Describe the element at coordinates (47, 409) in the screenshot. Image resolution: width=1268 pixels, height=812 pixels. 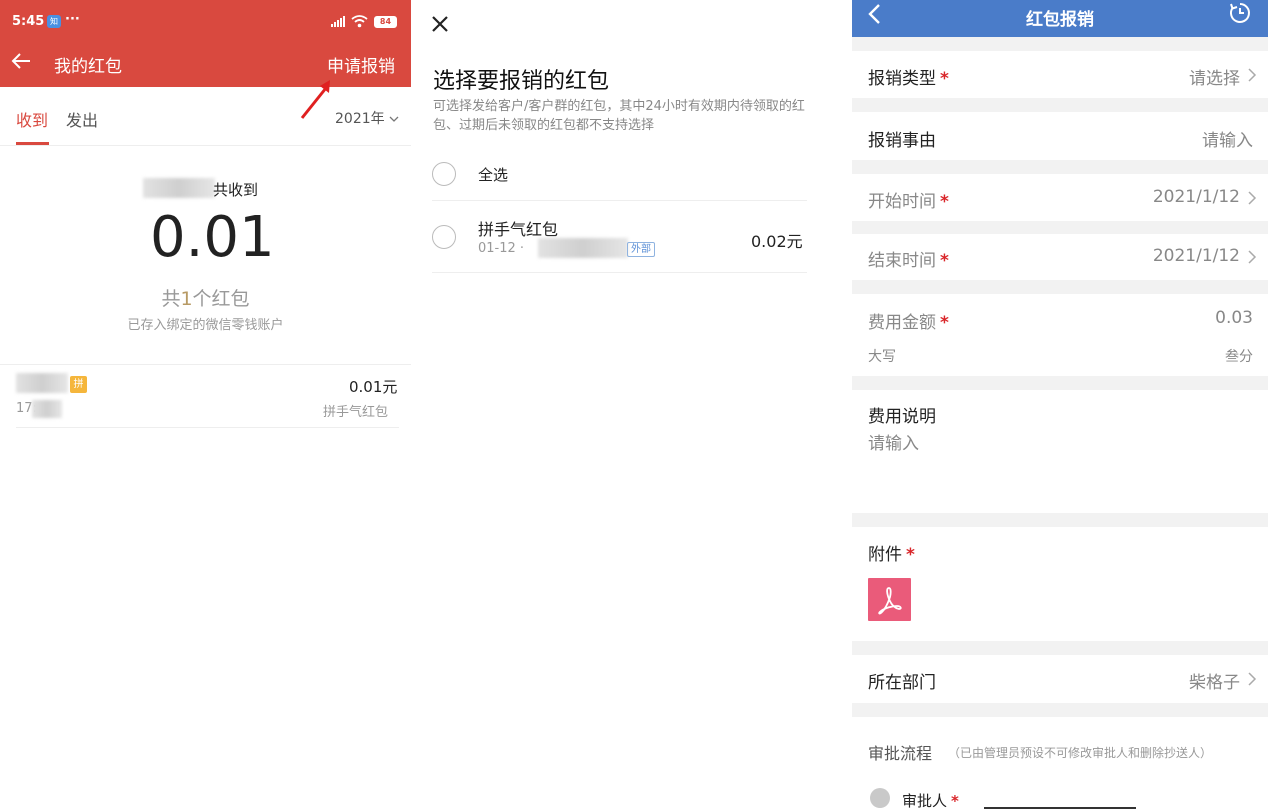
I see `blurred-time` at that location.